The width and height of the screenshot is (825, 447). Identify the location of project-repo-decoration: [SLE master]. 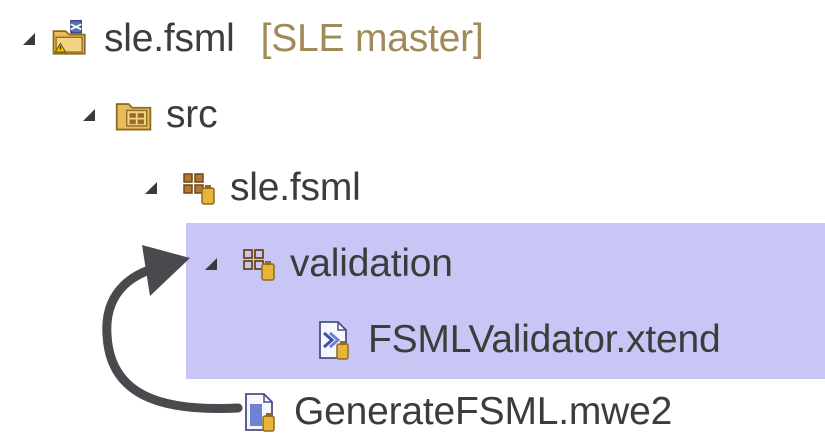
(372, 38).